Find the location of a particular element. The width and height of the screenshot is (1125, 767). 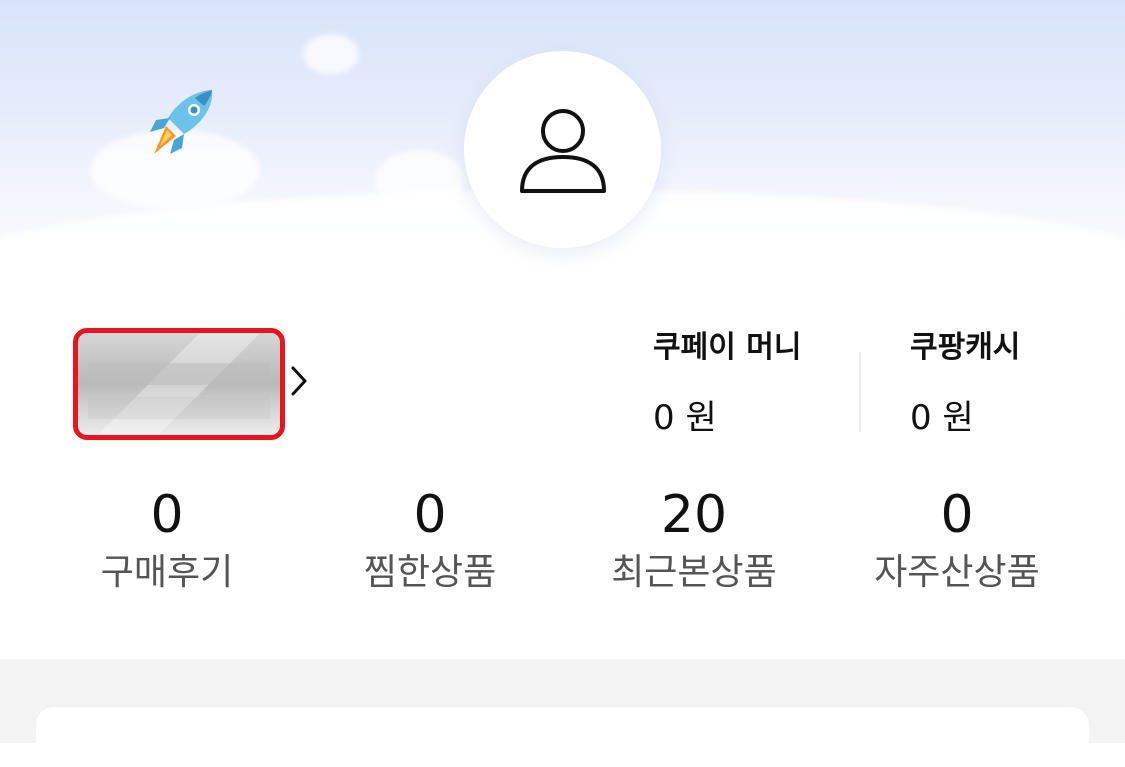

user-icon is located at coordinates (562, 150).